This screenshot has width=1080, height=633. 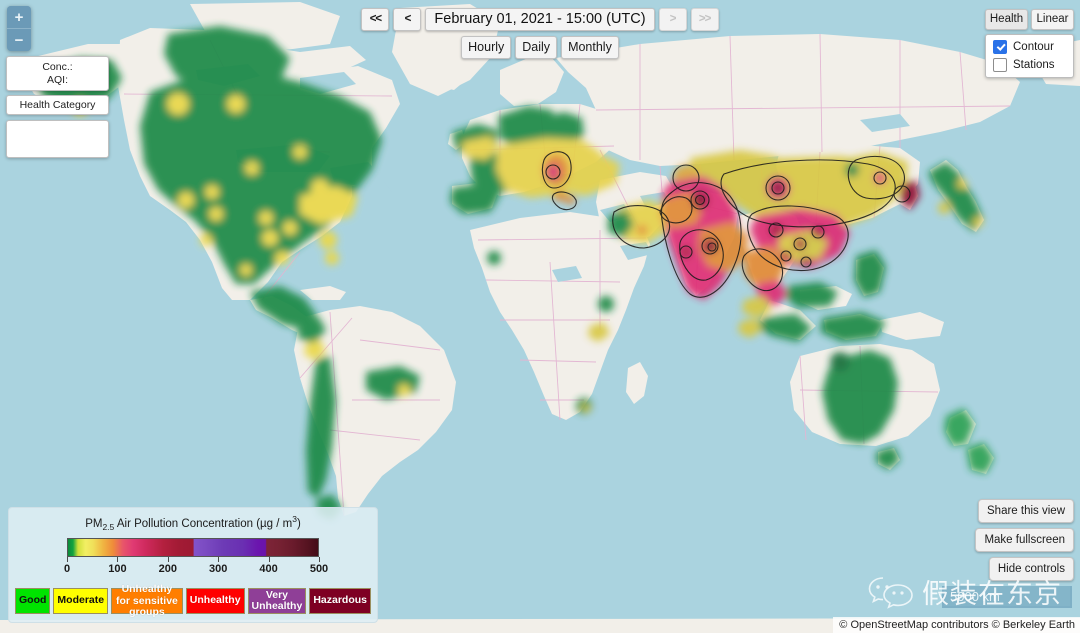 I want to click on period-hourly-button: Hourly, so click(x=486, y=47).